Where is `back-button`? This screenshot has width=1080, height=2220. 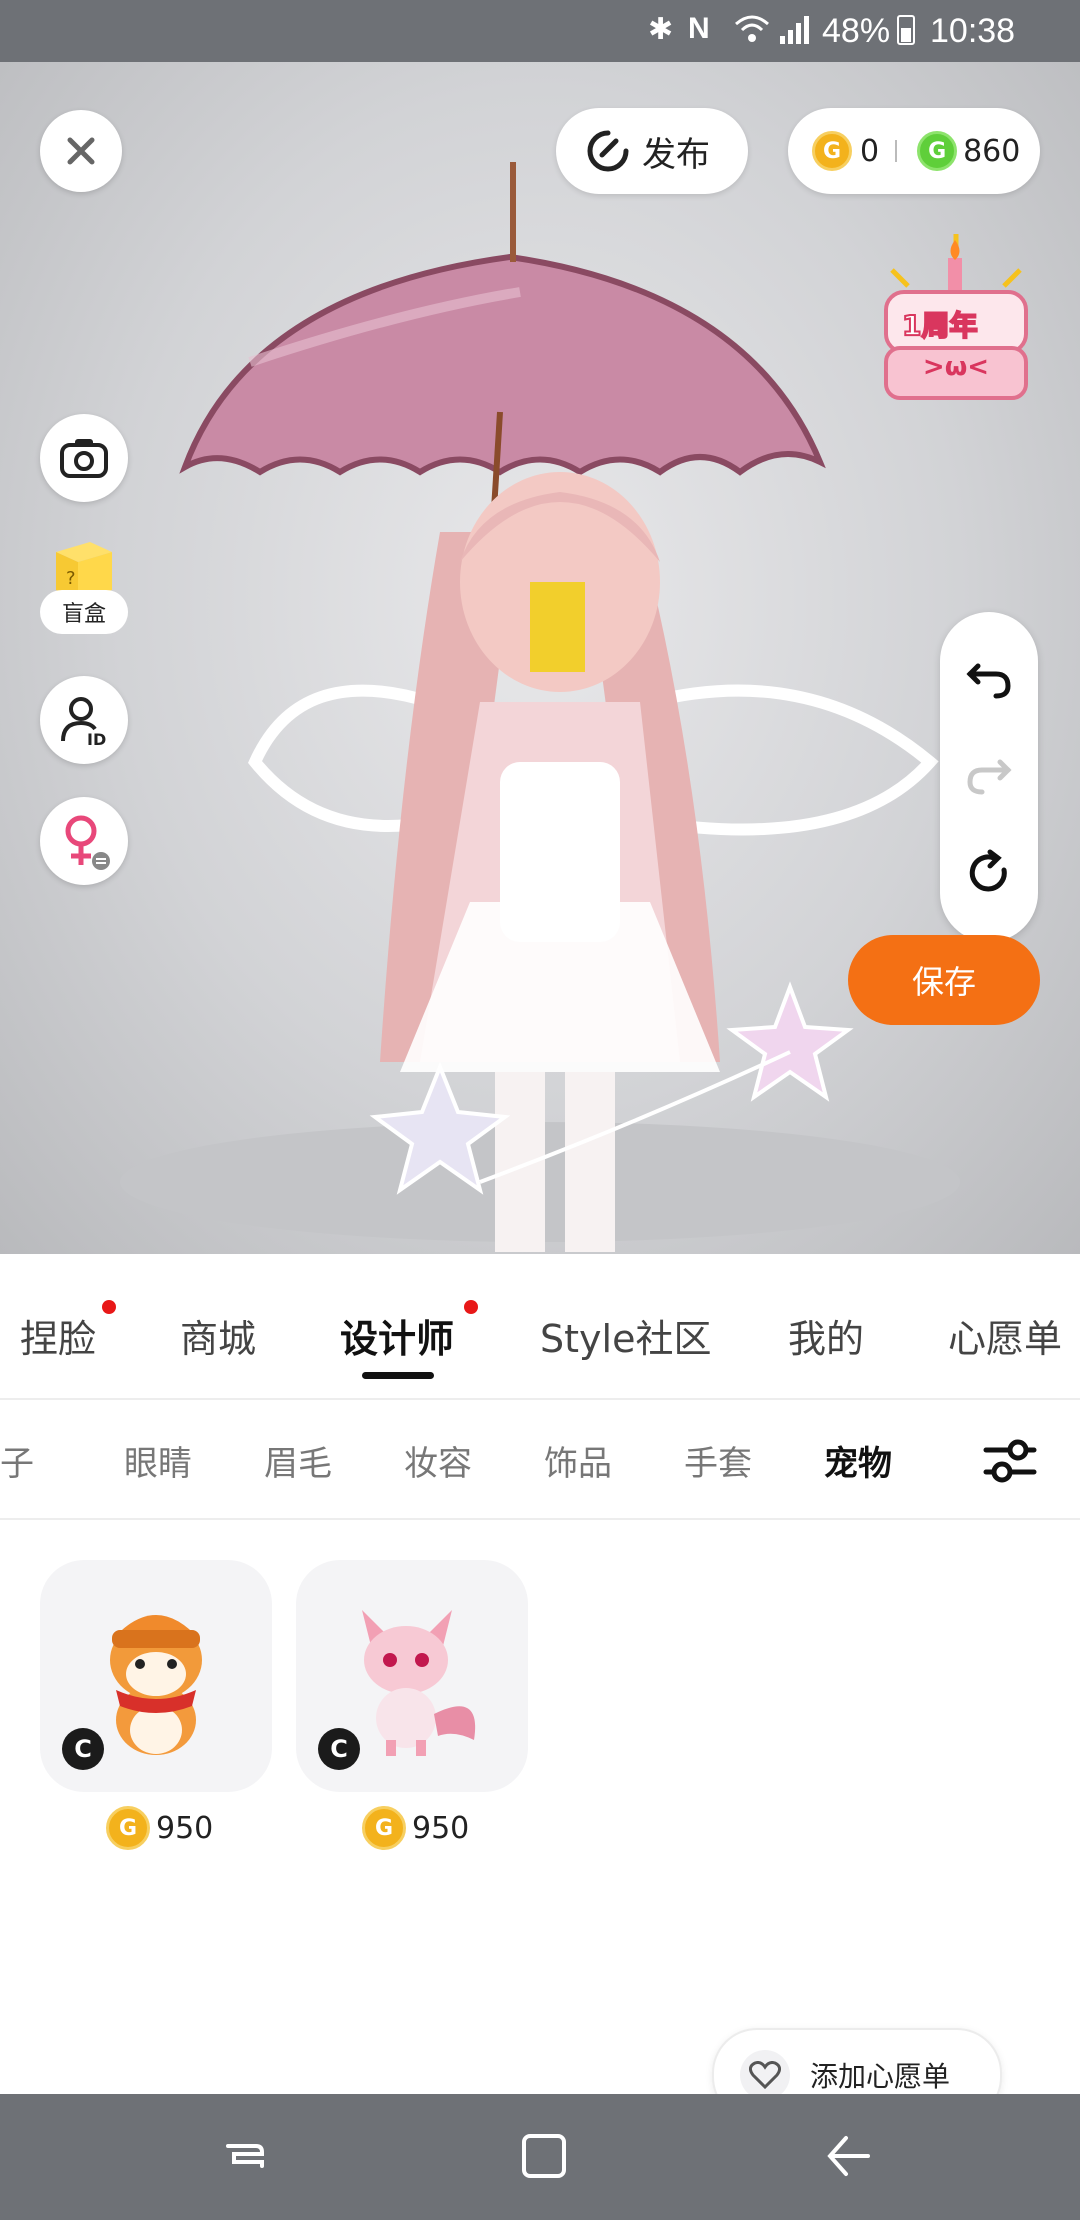
back-button is located at coordinates (848, 2158).